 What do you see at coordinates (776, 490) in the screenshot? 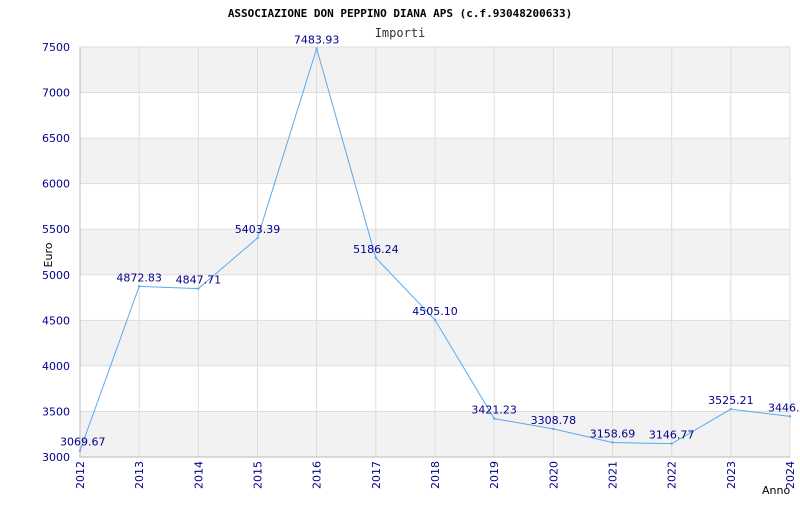
I see `x-axis-label: Anno` at bounding box center [776, 490].